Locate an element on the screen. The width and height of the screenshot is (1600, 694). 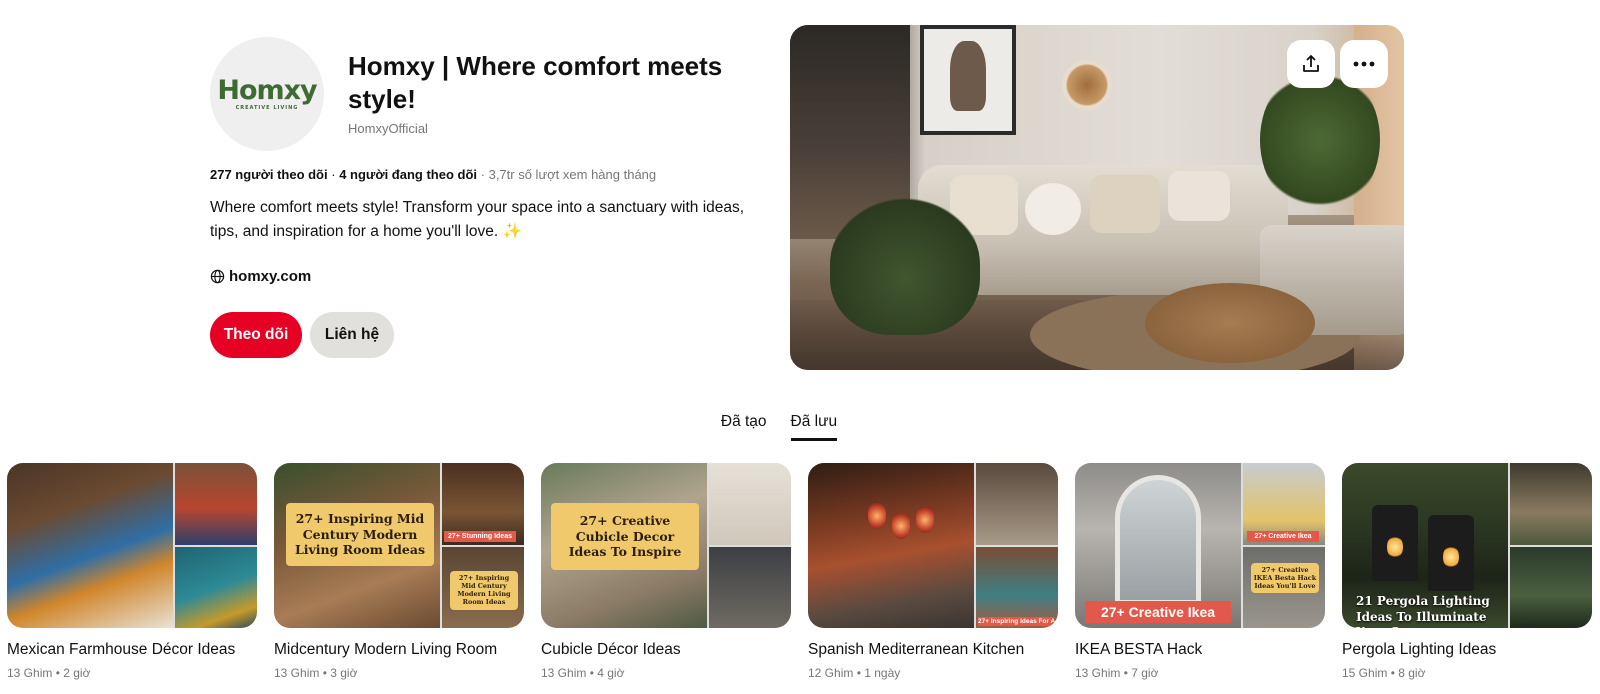
followers-count: 277 người theo dõi is located at coordinates (269, 174).